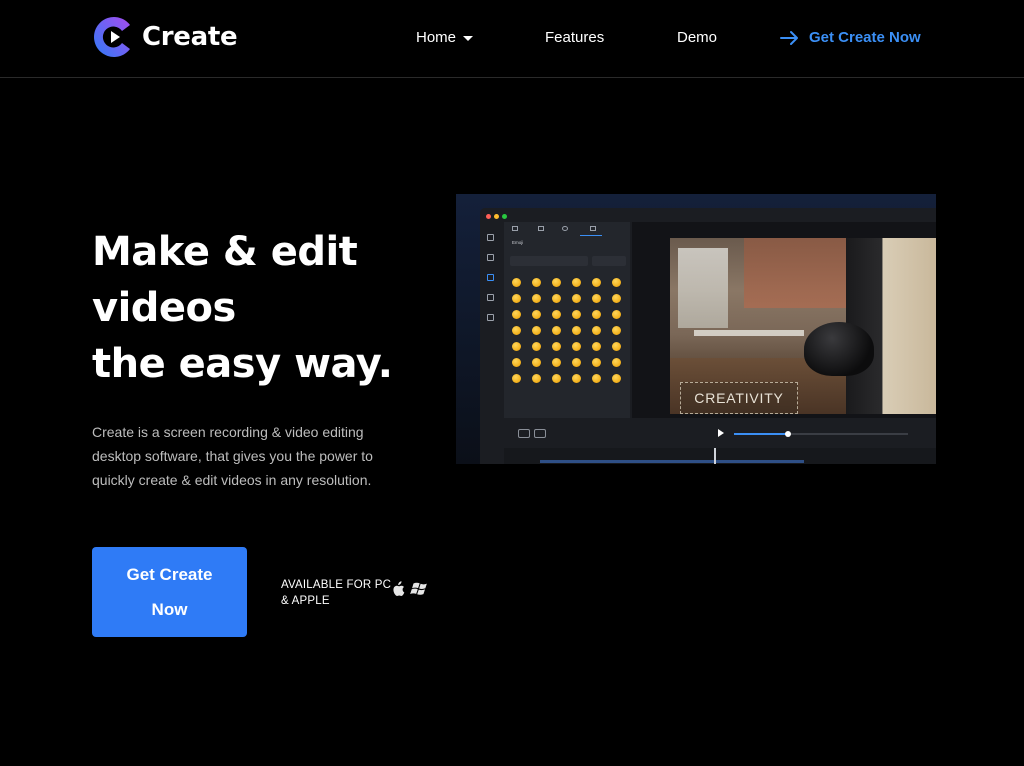  Describe the element at coordinates (567, 320) in the screenshot. I see `emoji-panel: Emoji` at that location.